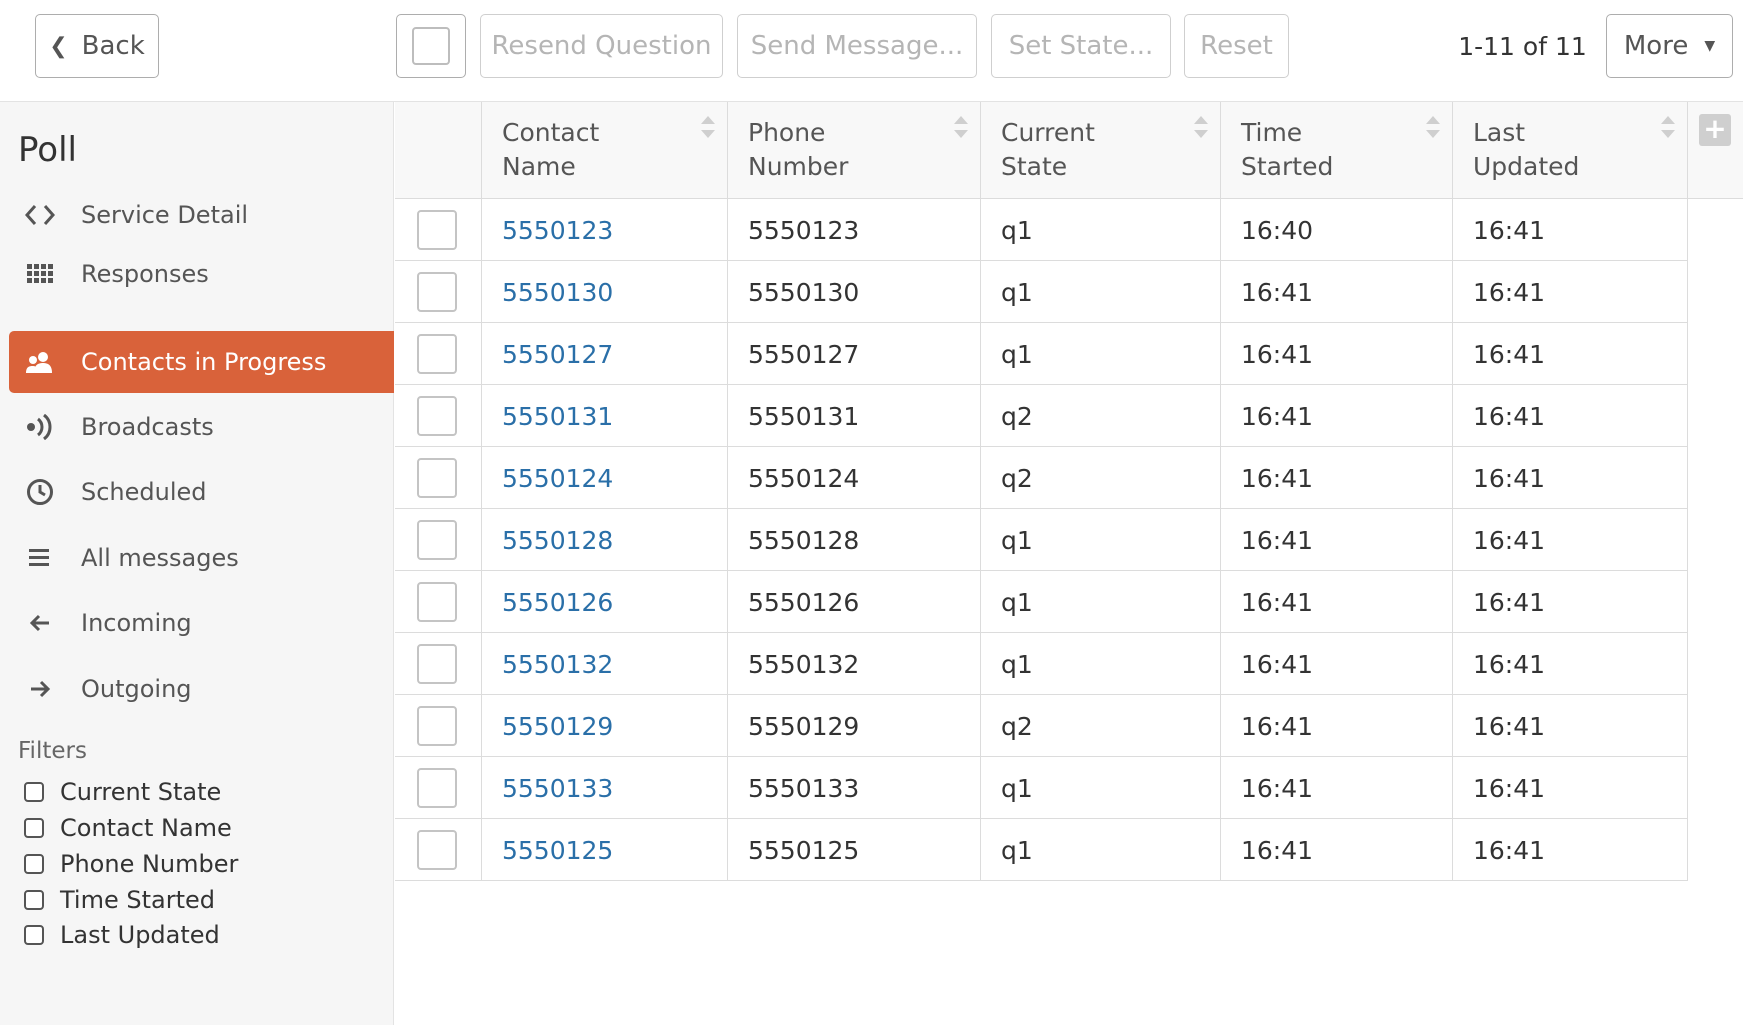  What do you see at coordinates (605, 540) in the screenshot?
I see `contact-name-link: 5550128` at bounding box center [605, 540].